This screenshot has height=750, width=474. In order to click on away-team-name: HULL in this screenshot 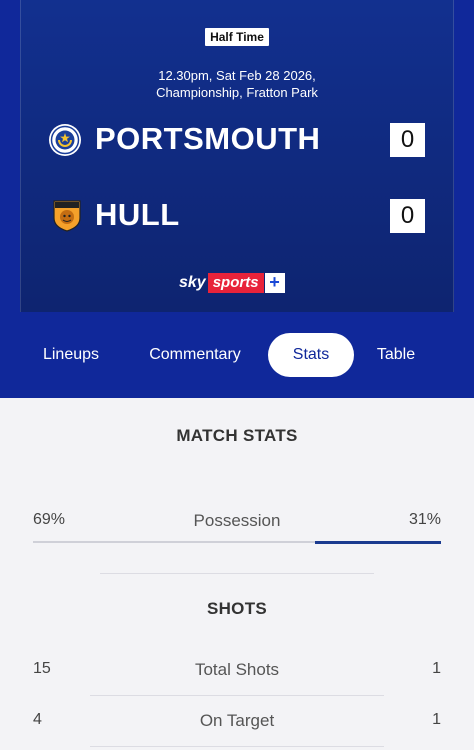, I will do `click(137, 214)`.